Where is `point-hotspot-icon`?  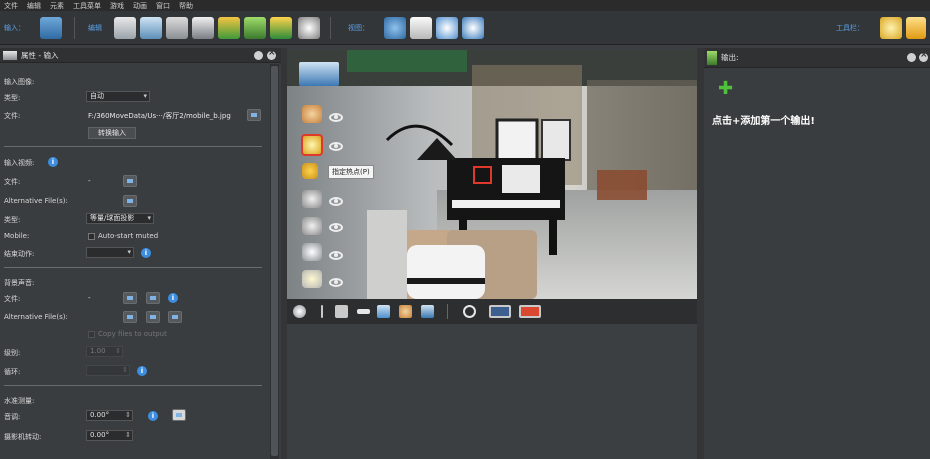 point-hotspot-icon is located at coordinates (312, 145).